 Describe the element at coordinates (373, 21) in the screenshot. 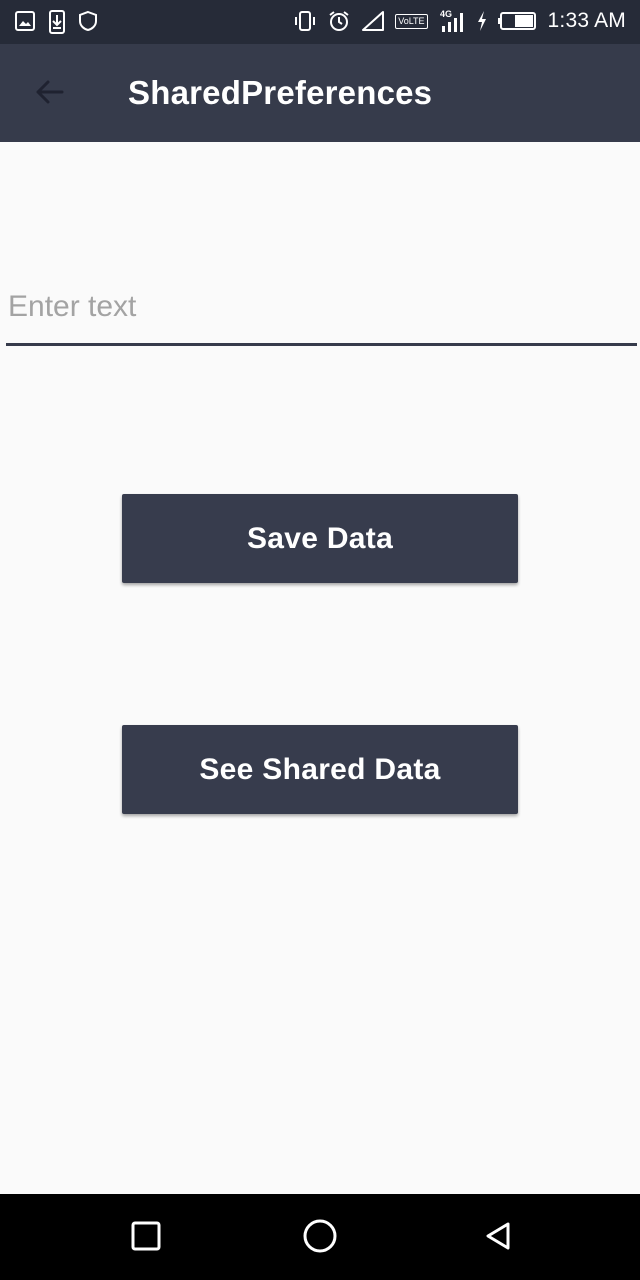

I see `signal-empty-icon` at that location.